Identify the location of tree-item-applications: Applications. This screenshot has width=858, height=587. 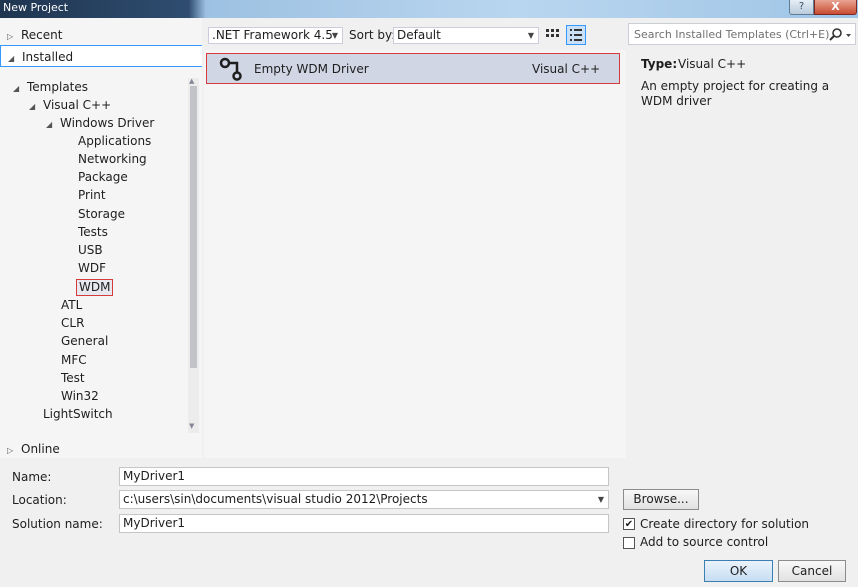
(114, 141).